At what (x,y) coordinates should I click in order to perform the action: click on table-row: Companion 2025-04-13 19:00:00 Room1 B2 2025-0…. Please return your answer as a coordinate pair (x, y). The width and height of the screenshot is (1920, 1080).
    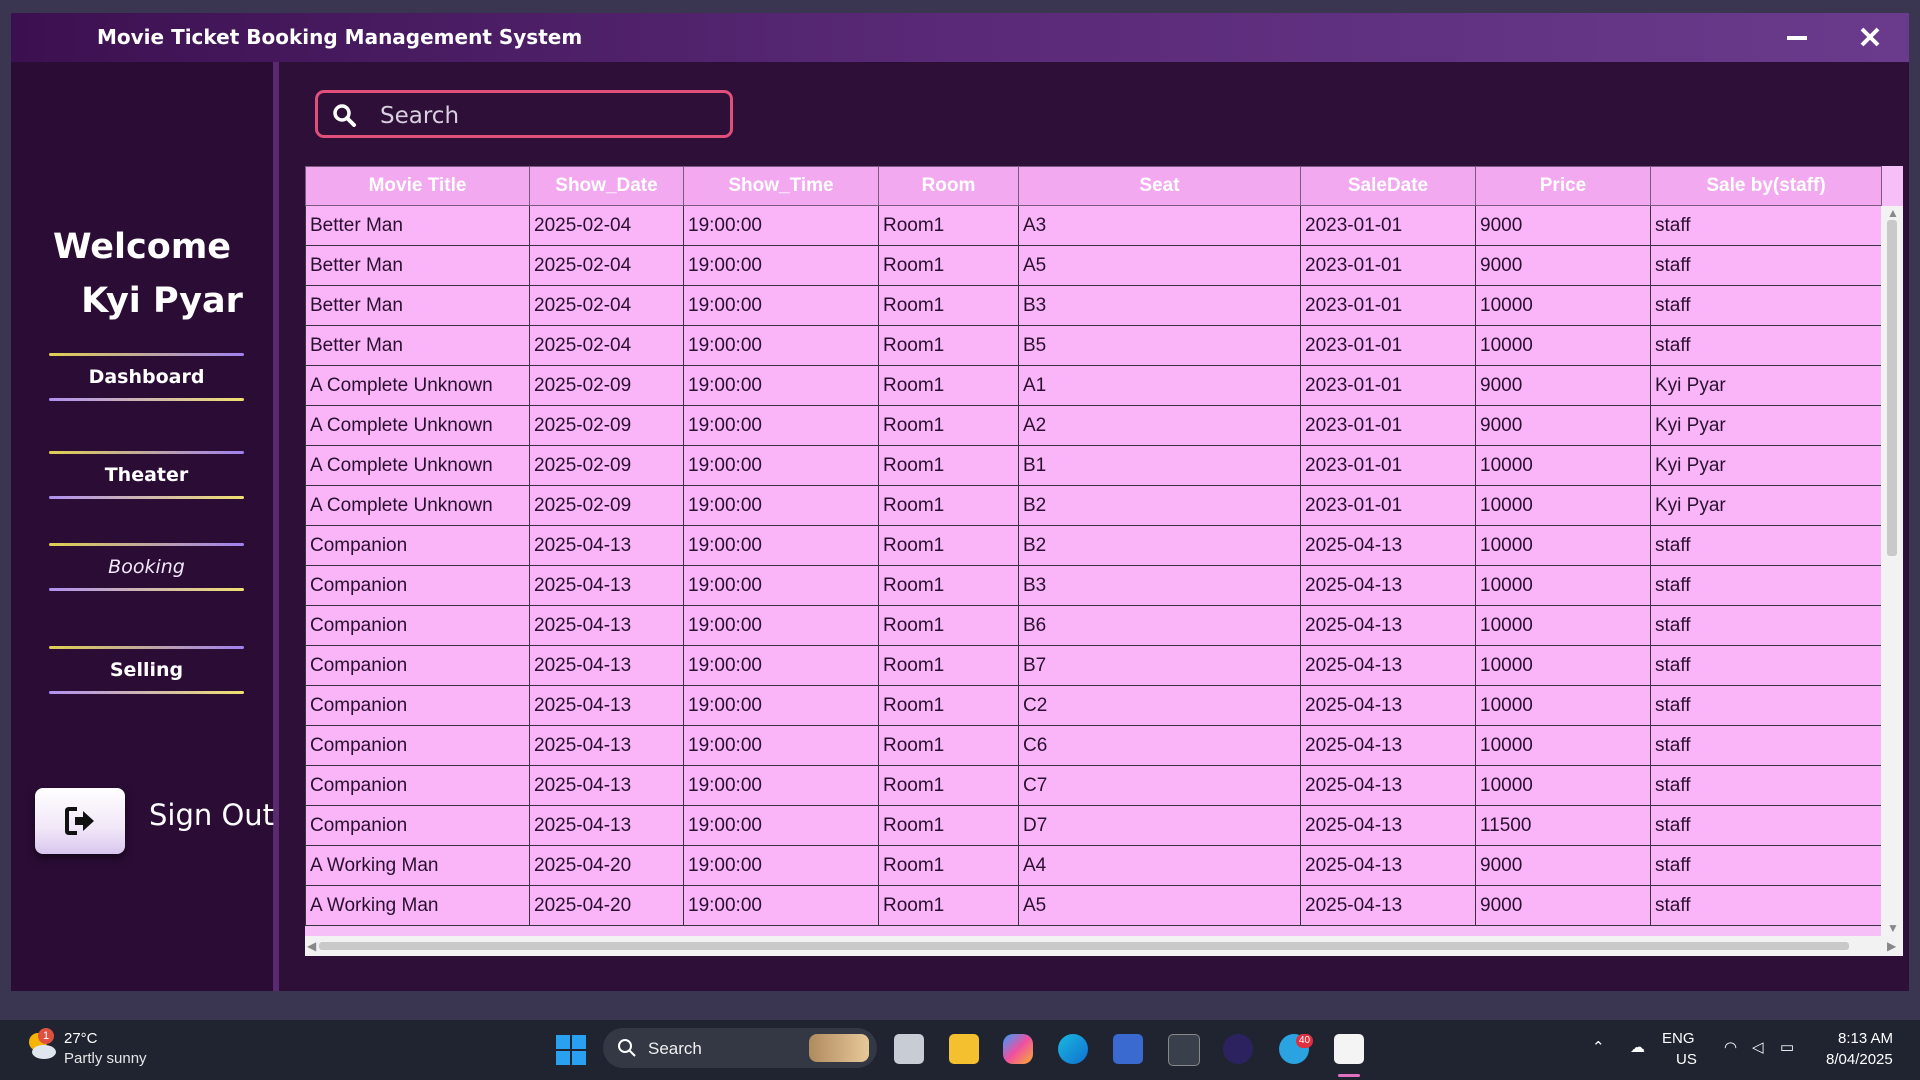
    Looking at the image, I should click on (1093, 545).